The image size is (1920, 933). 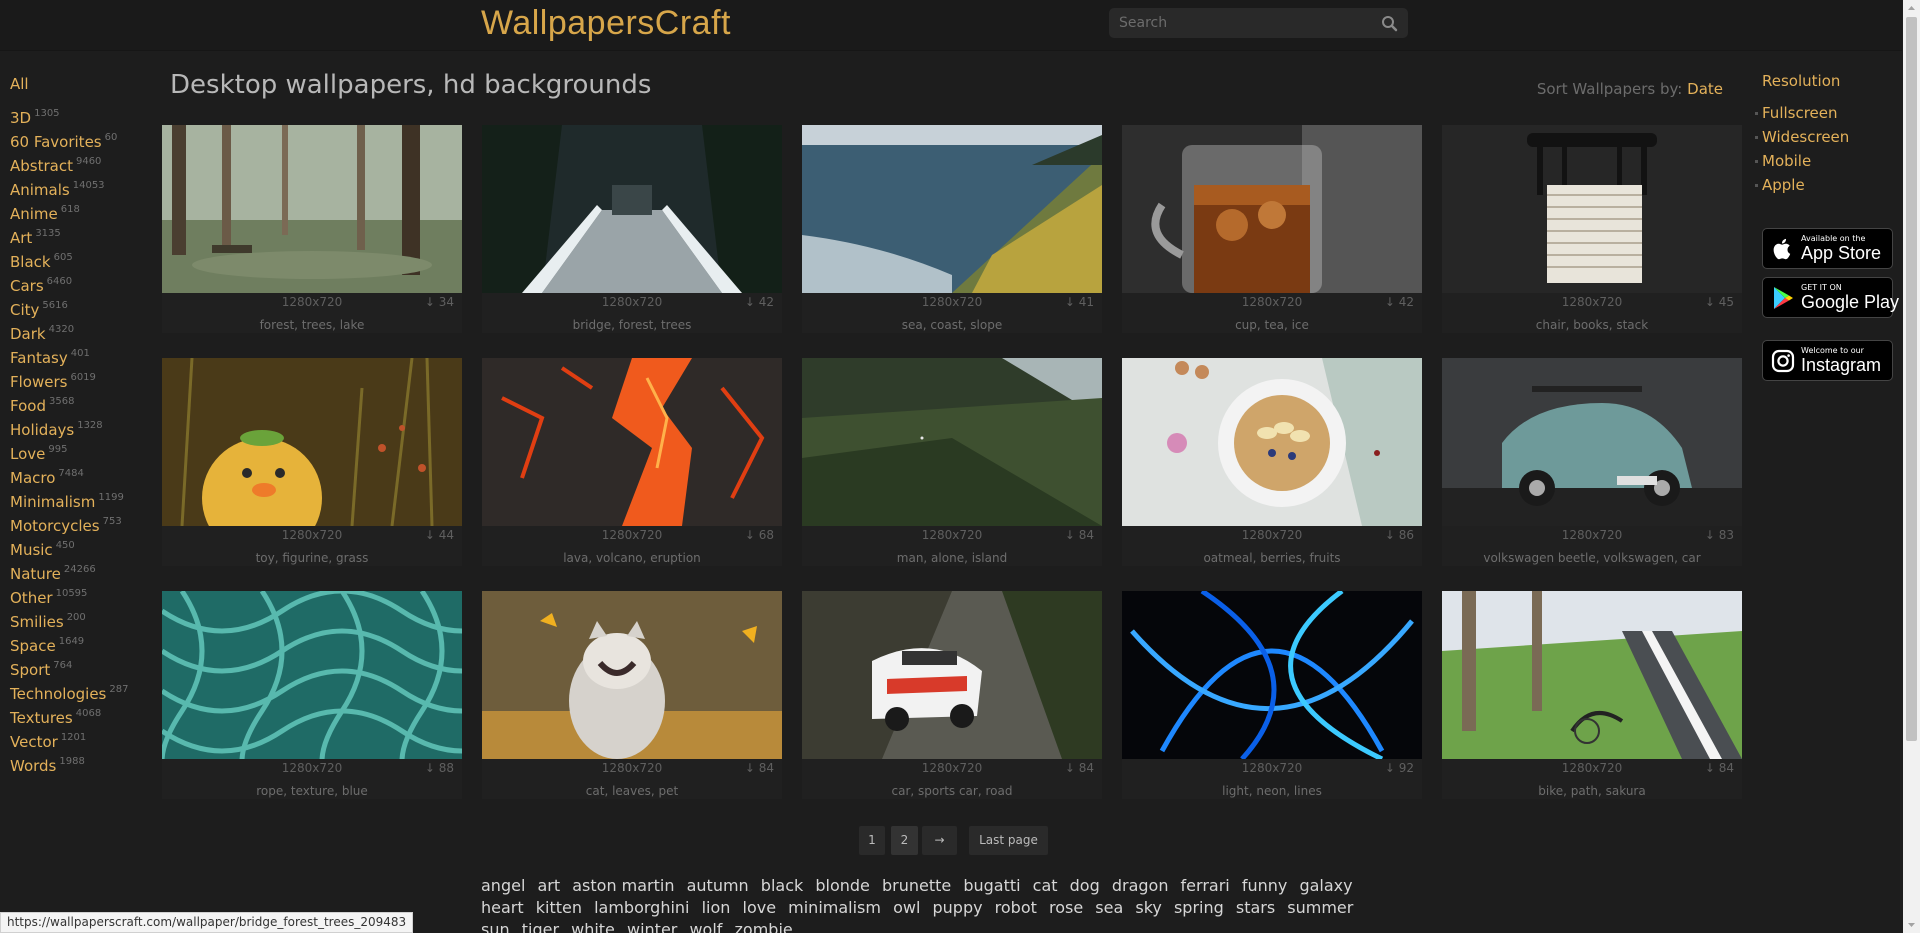 I want to click on popular-tag-link: angel, so click(x=503, y=885).